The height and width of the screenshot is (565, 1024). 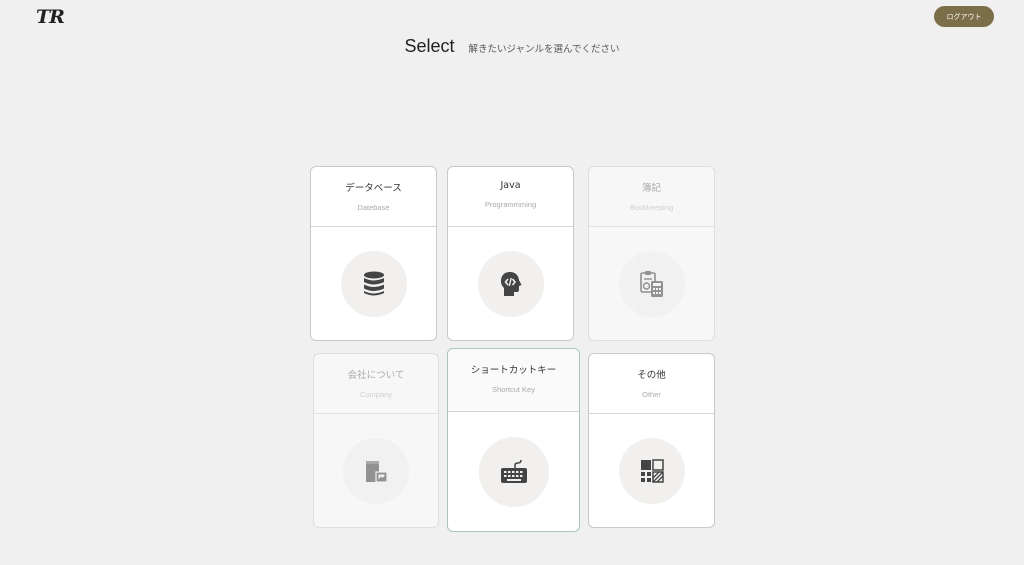 What do you see at coordinates (651, 384) in the screenshot?
I see `genre-card-header: その他 Other` at bounding box center [651, 384].